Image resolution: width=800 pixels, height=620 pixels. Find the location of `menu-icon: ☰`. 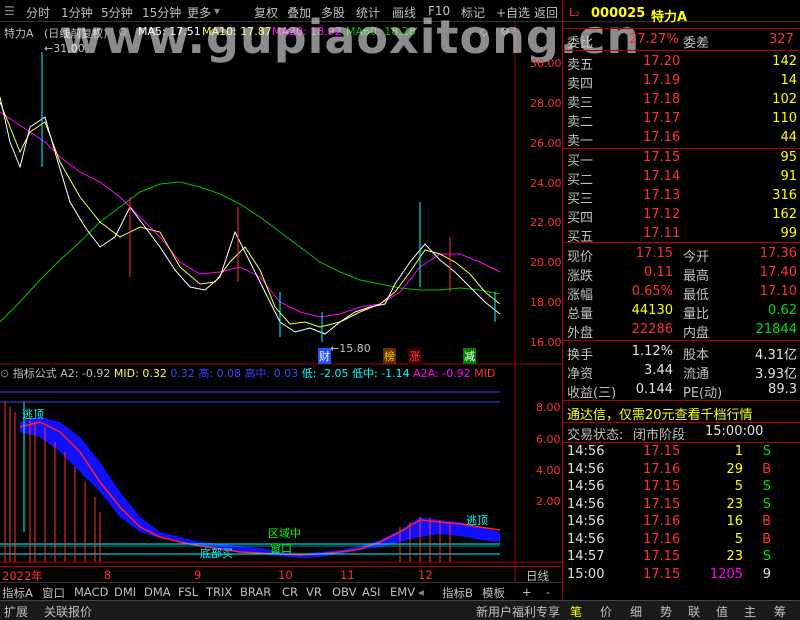

menu-icon: ☰ is located at coordinates (9, 11).